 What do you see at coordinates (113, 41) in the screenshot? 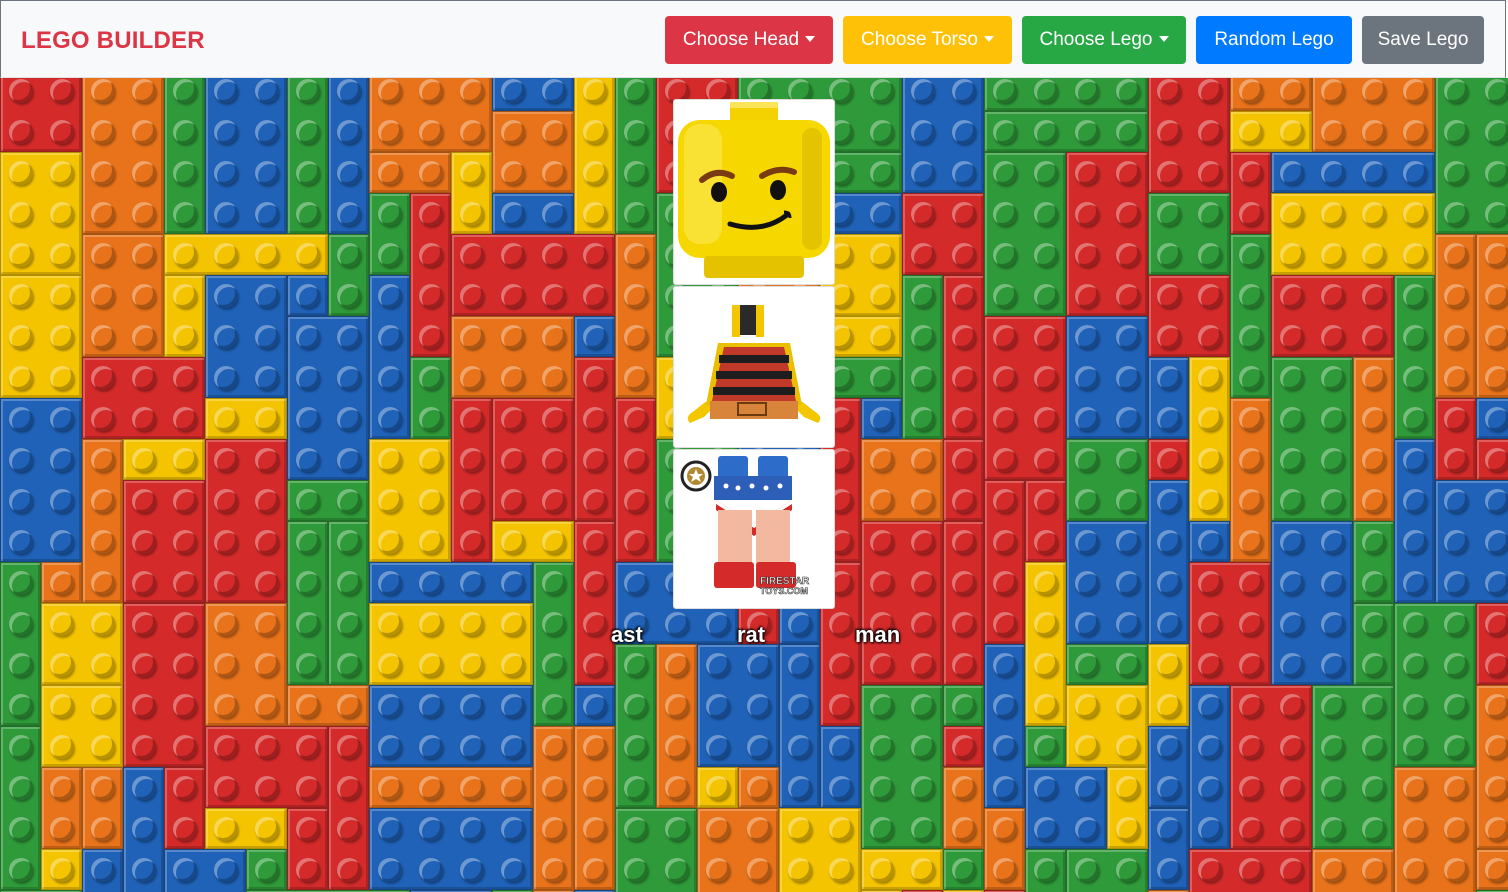
I see `brand-title: LEGO BUILDER` at bounding box center [113, 41].